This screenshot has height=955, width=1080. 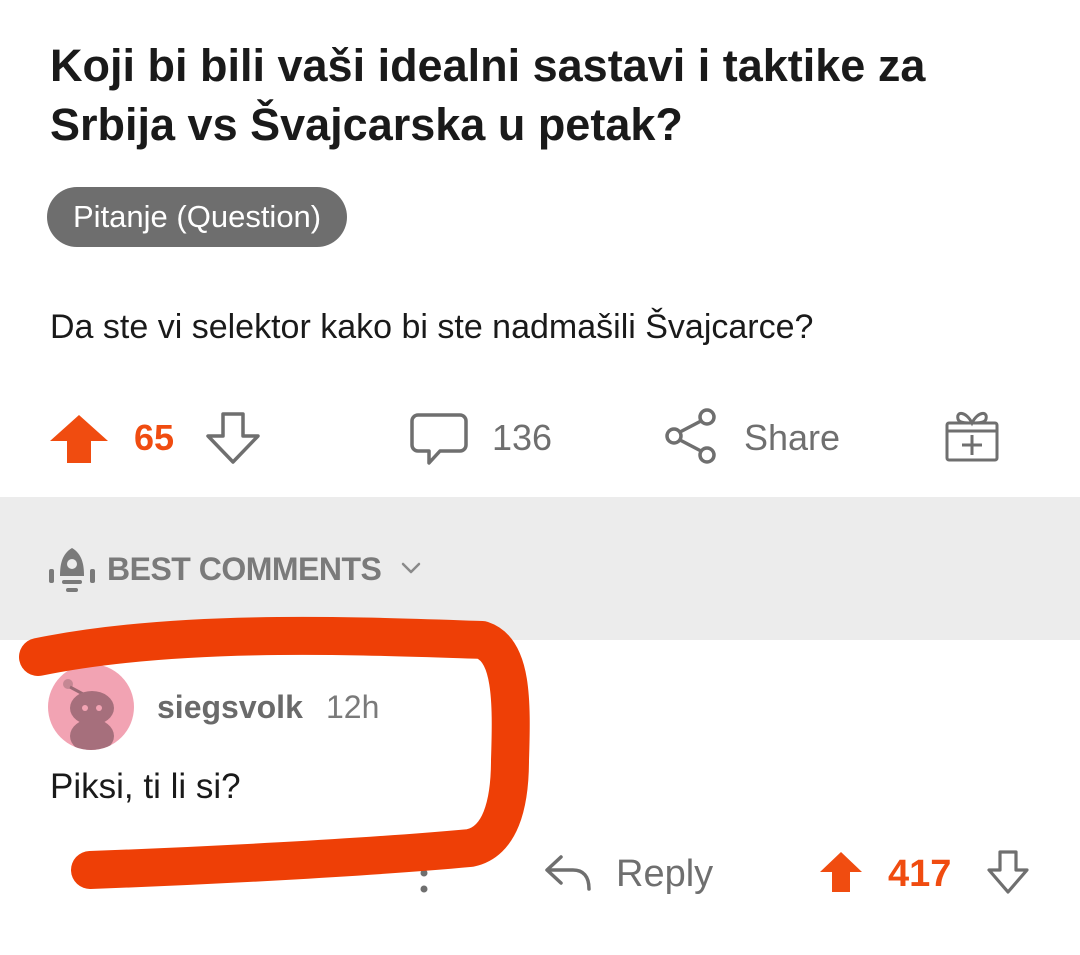 I want to click on share-nodes-icon, so click(x=691, y=436).